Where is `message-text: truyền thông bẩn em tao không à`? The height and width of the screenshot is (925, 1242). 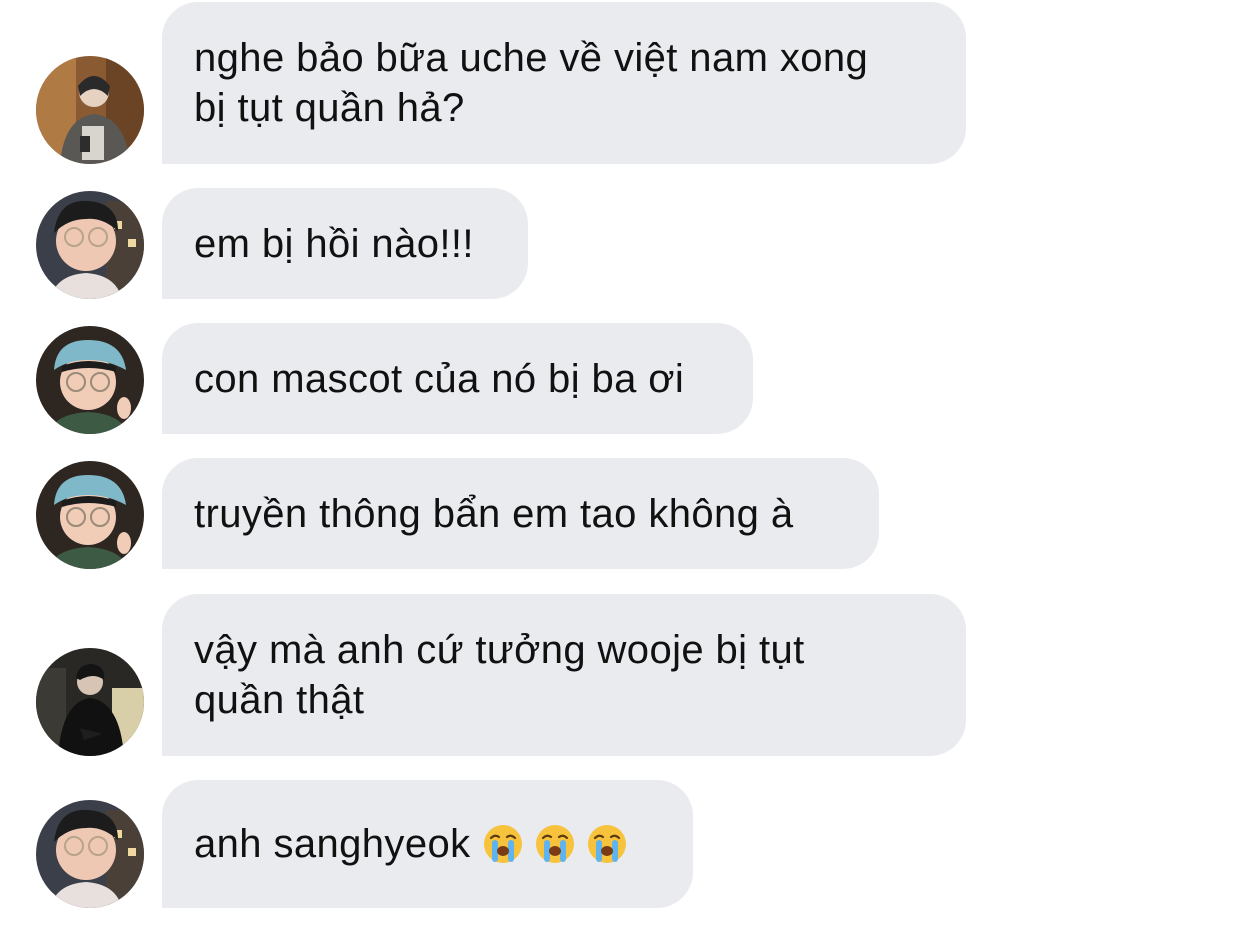
message-text: truyền thông bẩn em tao không à is located at coordinates (494, 513).